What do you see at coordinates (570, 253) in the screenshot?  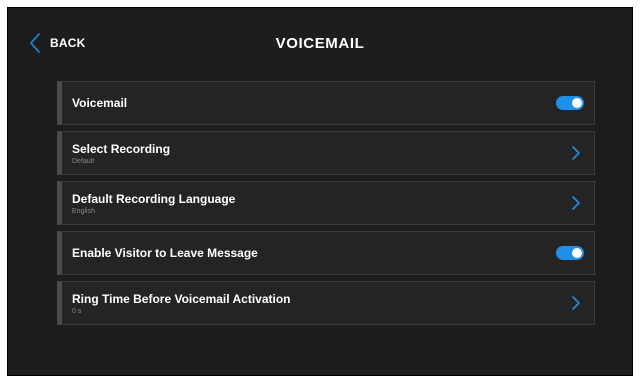 I see `enable-visitor-message-toggle` at bounding box center [570, 253].